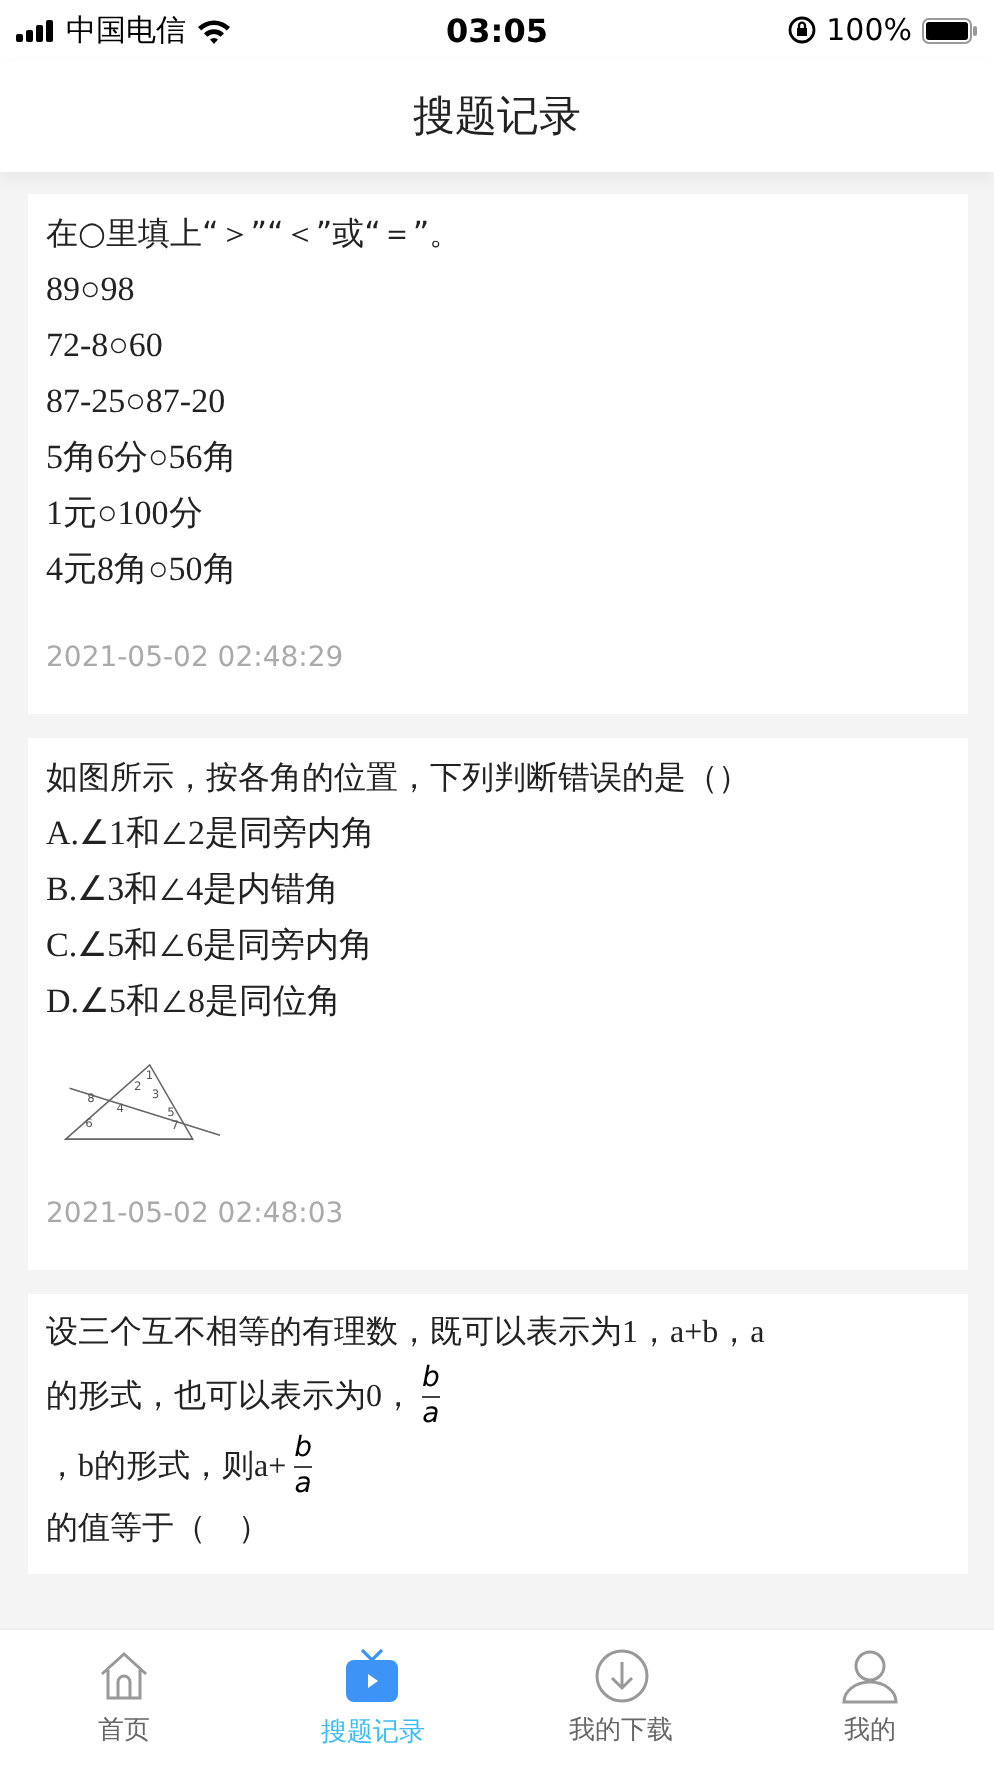 The image size is (994, 1766). What do you see at coordinates (142, 458) in the screenshot?
I see `question-line: 5角6分○56角` at bounding box center [142, 458].